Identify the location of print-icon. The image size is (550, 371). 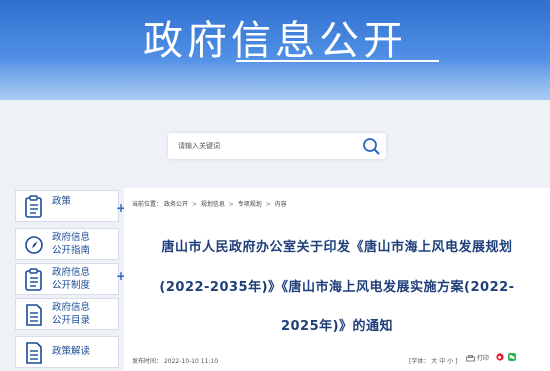
(470, 358).